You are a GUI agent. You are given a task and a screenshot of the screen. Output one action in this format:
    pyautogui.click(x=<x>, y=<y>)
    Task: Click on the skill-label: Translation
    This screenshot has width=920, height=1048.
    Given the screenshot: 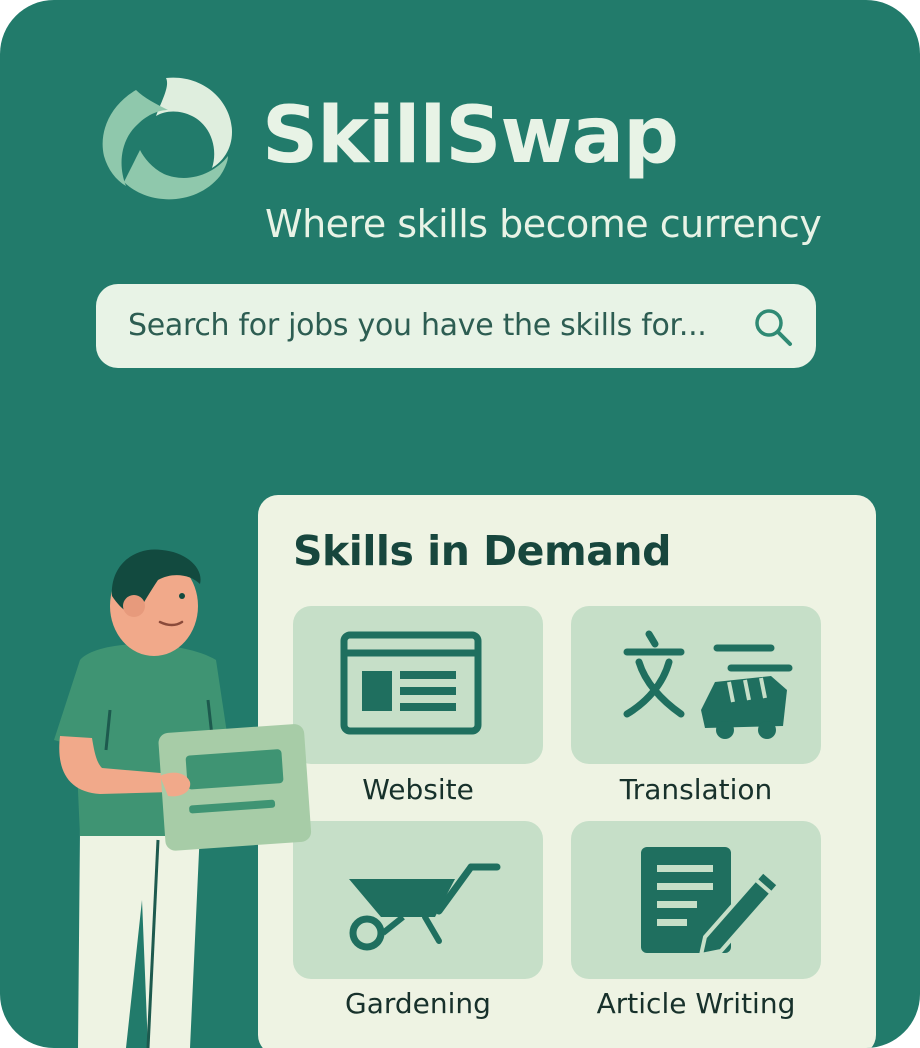 What is the action you would take?
    pyautogui.click(x=696, y=789)
    